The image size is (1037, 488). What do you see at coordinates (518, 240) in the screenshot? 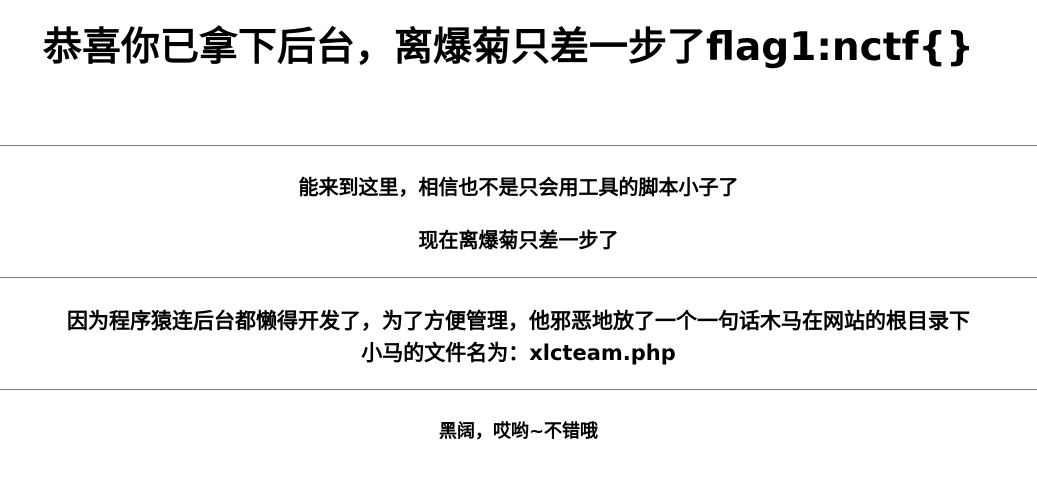
I see `hint-text: 现在离爆菊只差一步了` at bounding box center [518, 240].